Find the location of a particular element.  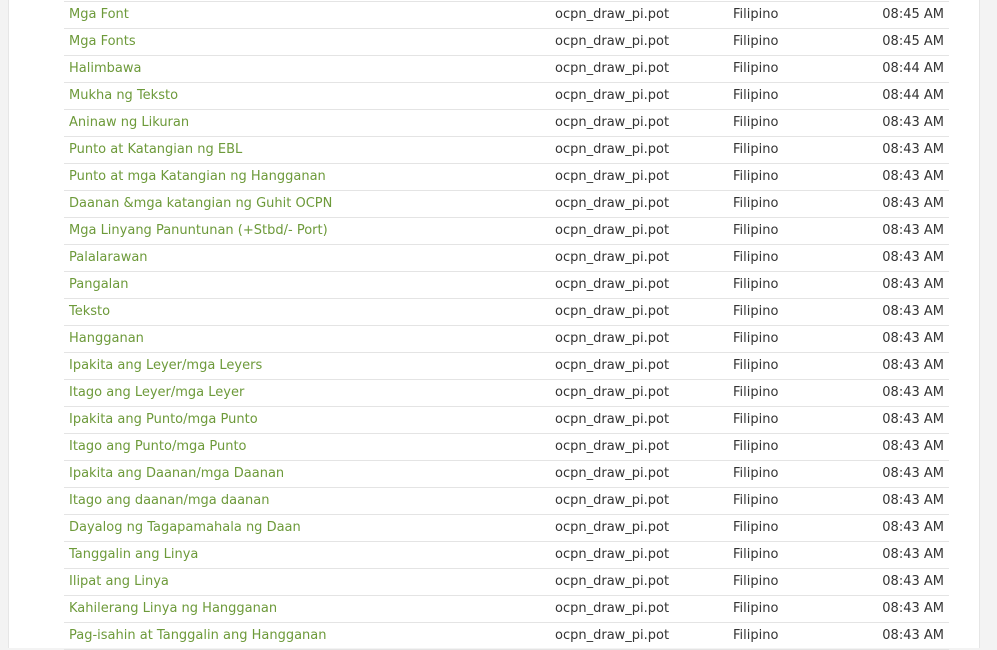

table-row: Pangalan ocpn_draw_pi.pot Filipino 08:43 AM is located at coordinates (506, 285).